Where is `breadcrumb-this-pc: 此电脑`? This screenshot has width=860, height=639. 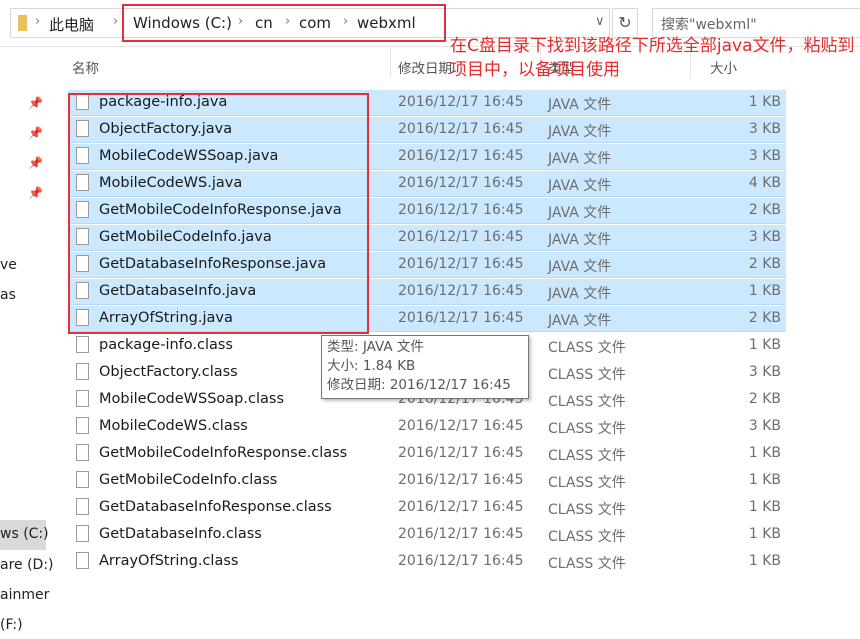
breadcrumb-this-pc: 此电脑 is located at coordinates (71, 24).